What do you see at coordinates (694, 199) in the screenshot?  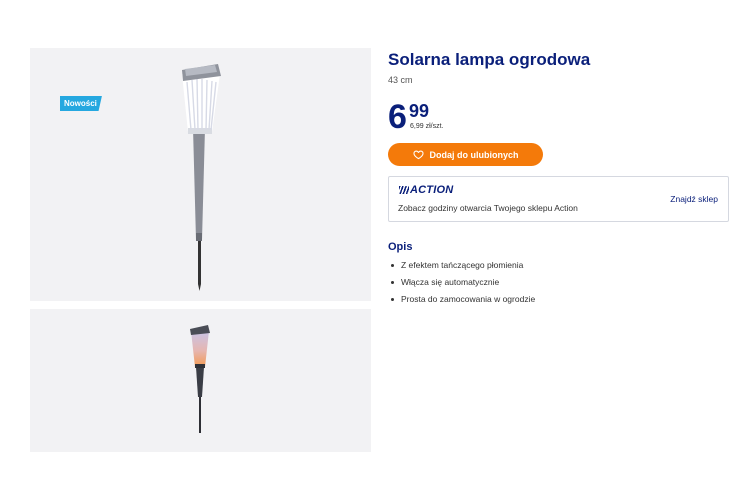 I see `find-store-link: Znajdź sklep` at bounding box center [694, 199].